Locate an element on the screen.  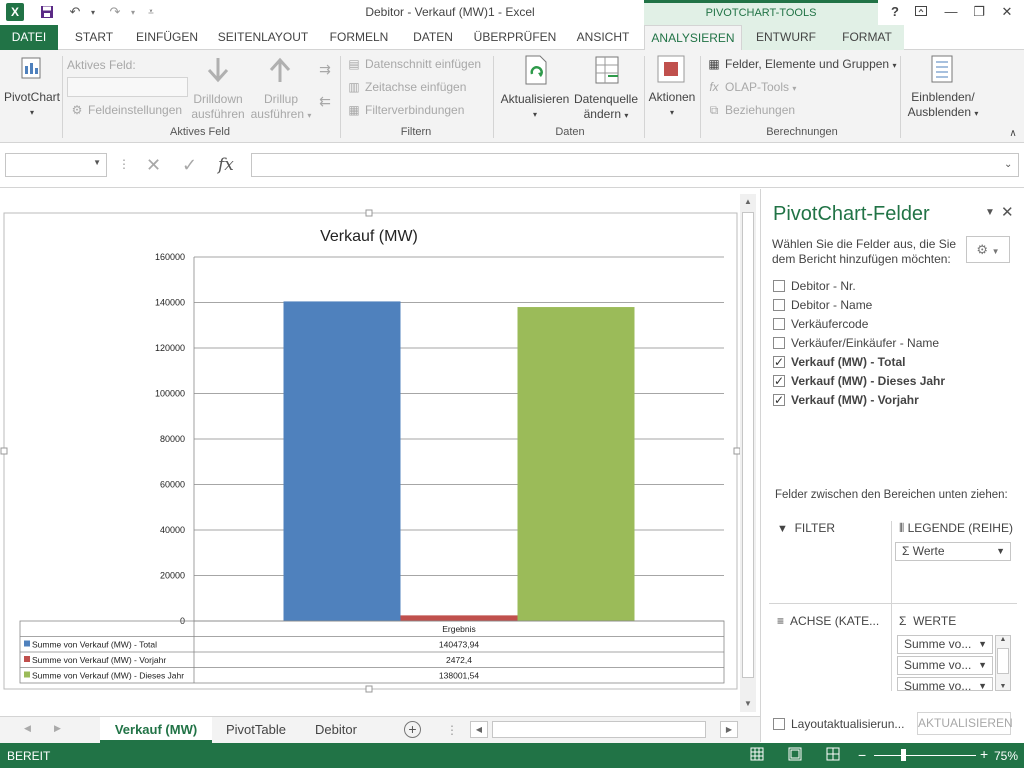
confirm-formula-icon: ✓ is located at coordinates (189, 165).